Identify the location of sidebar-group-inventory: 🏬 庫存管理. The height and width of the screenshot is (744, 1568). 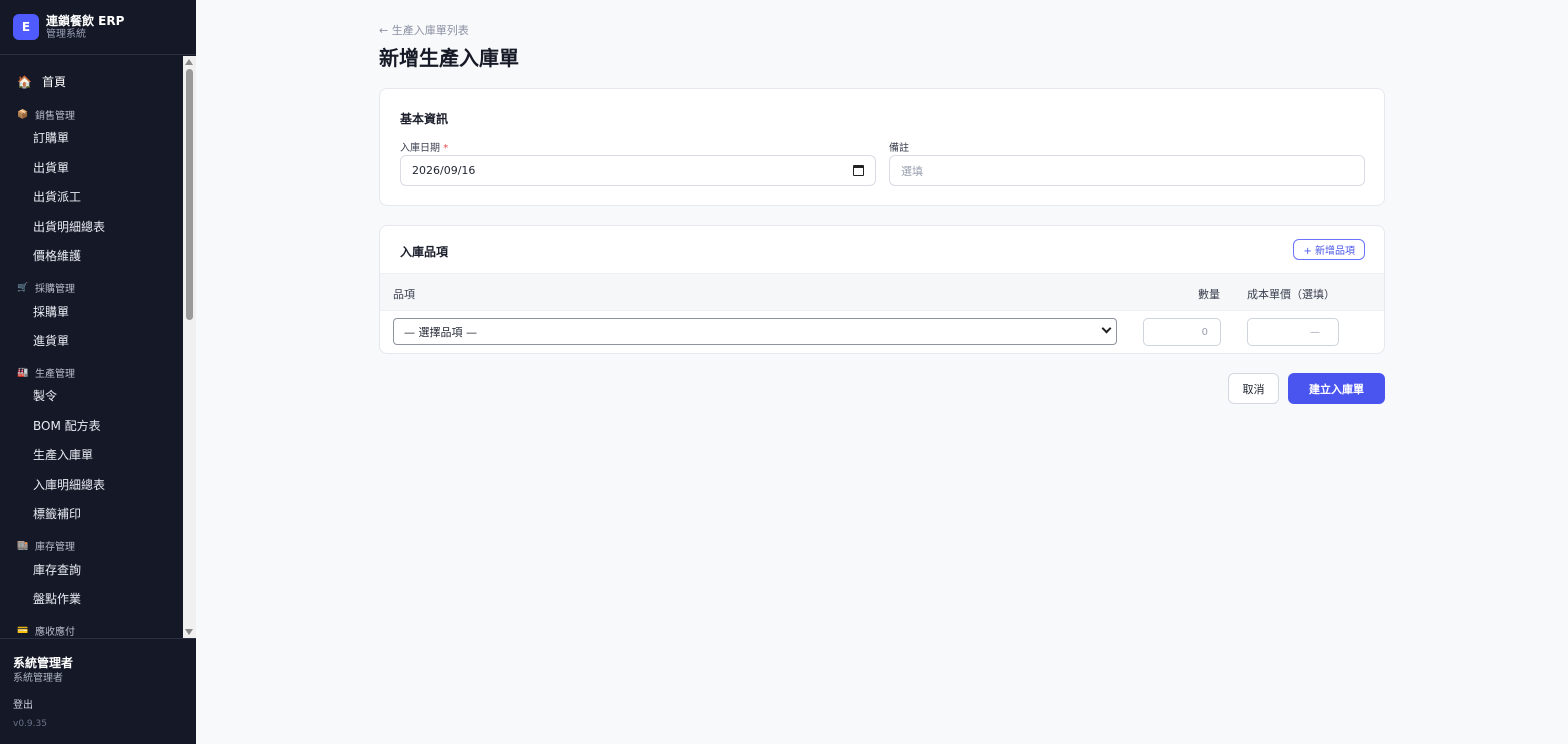
(46, 546).